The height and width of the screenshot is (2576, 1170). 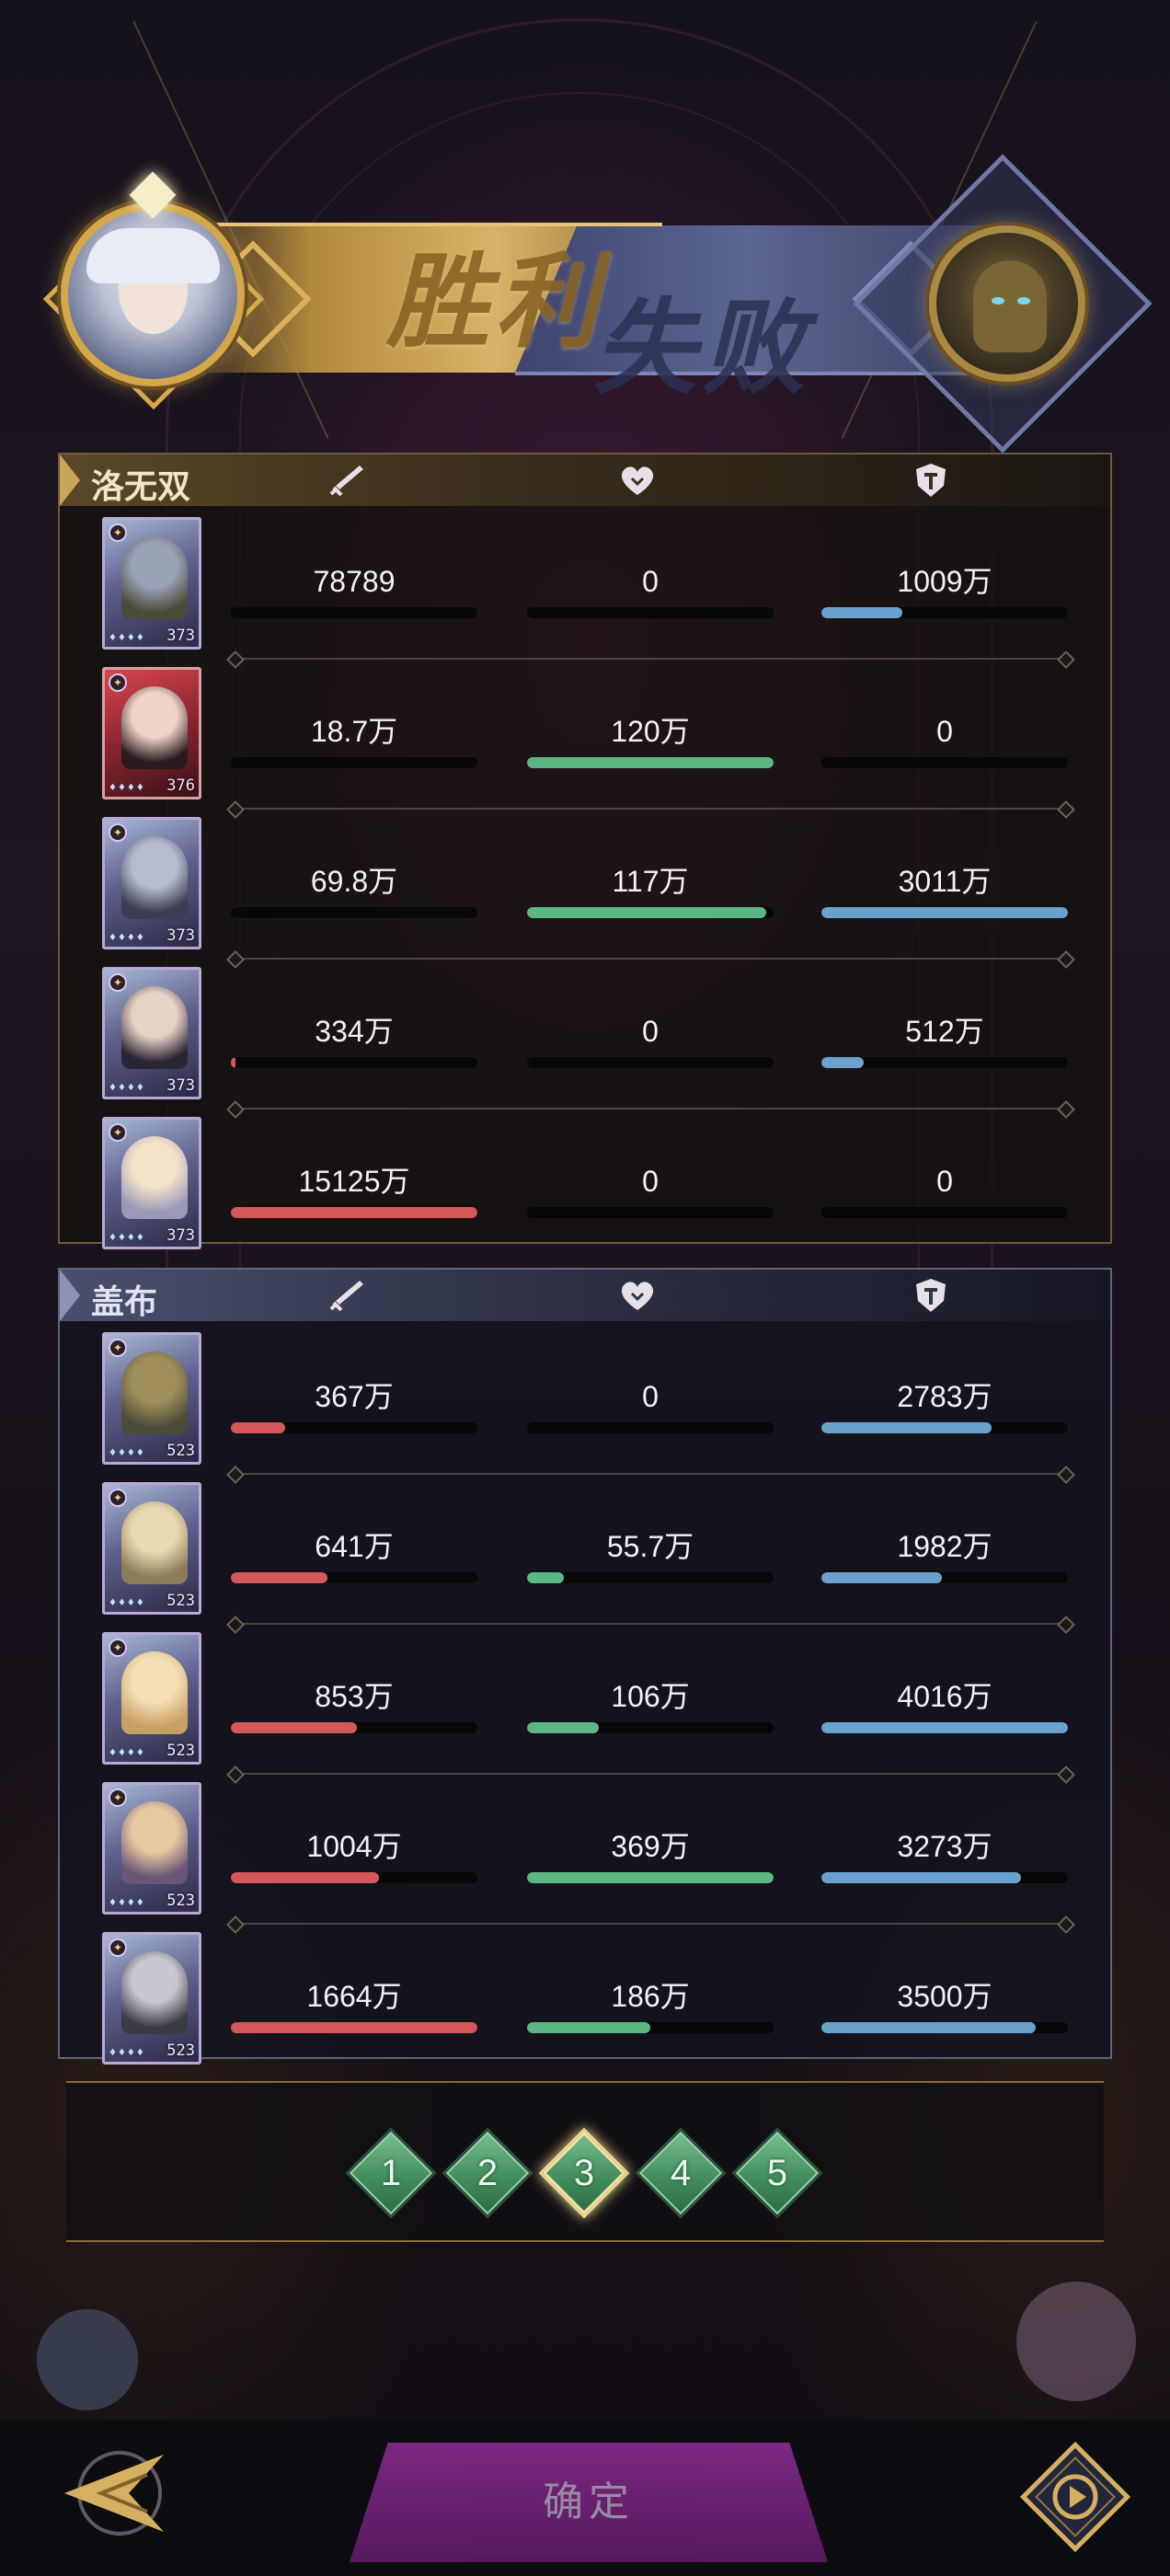 I want to click on shield-stat: 3273万, so click(x=944, y=1855).